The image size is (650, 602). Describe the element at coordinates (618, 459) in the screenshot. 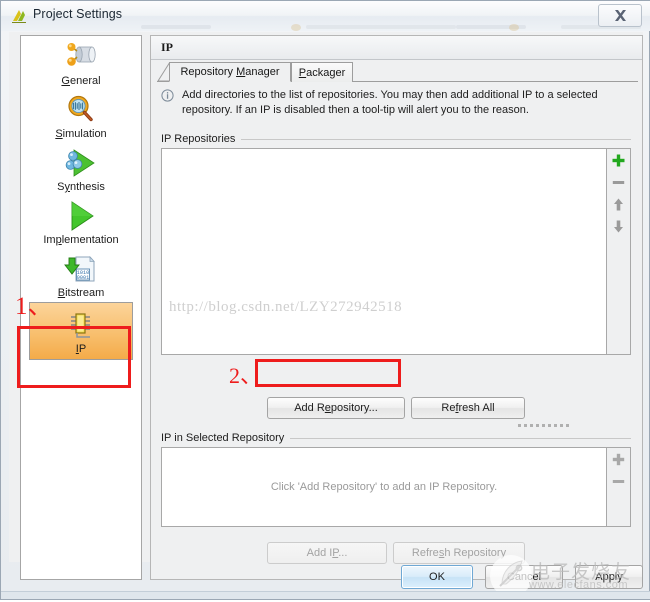

I see `add-ip-plus-icon` at that location.